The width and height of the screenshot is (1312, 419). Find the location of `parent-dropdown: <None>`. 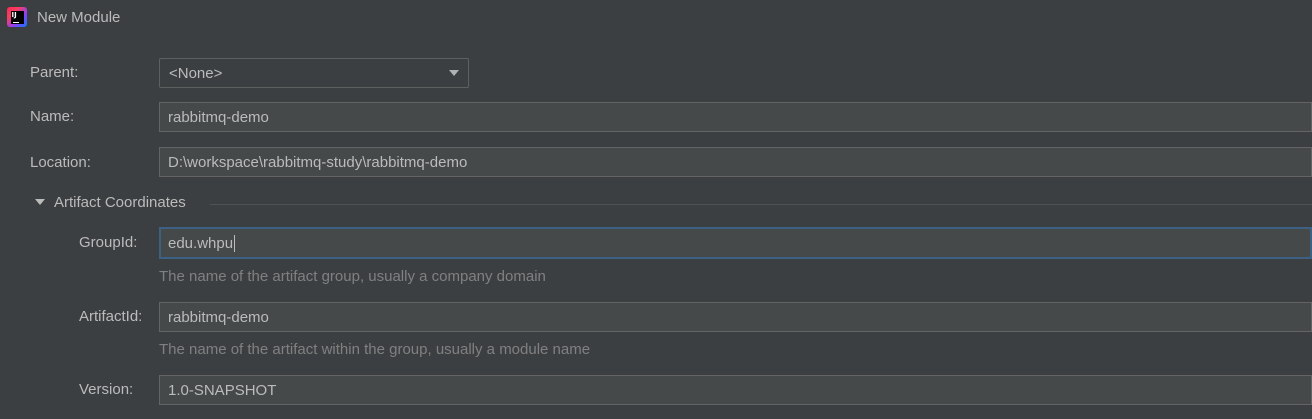

parent-dropdown: <None> is located at coordinates (314, 73).